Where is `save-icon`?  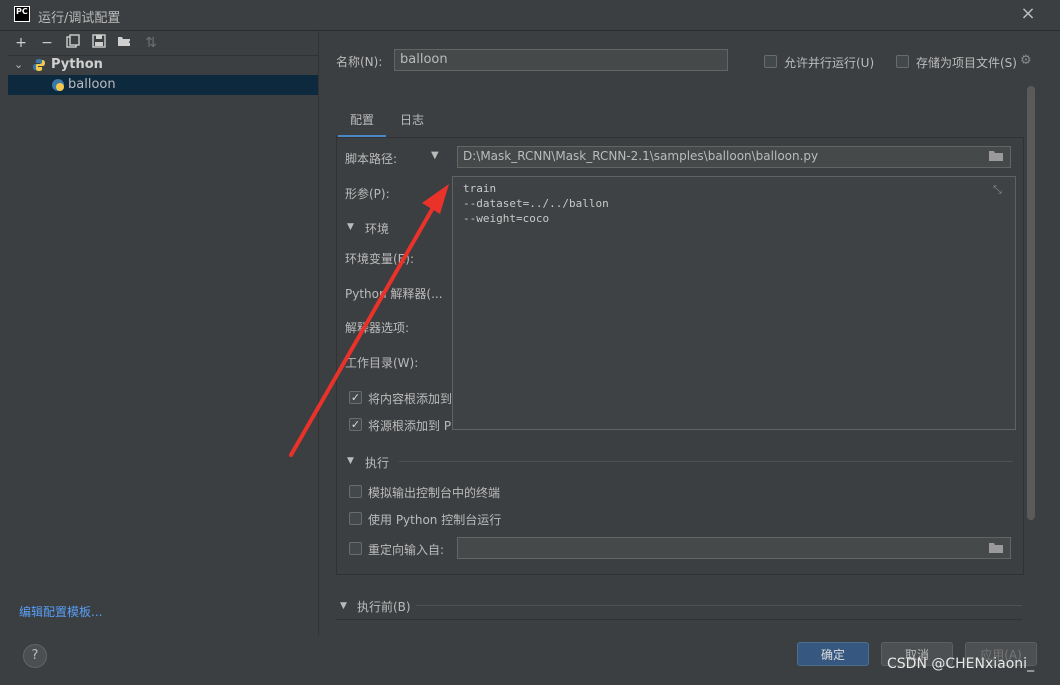 save-icon is located at coordinates (99, 43).